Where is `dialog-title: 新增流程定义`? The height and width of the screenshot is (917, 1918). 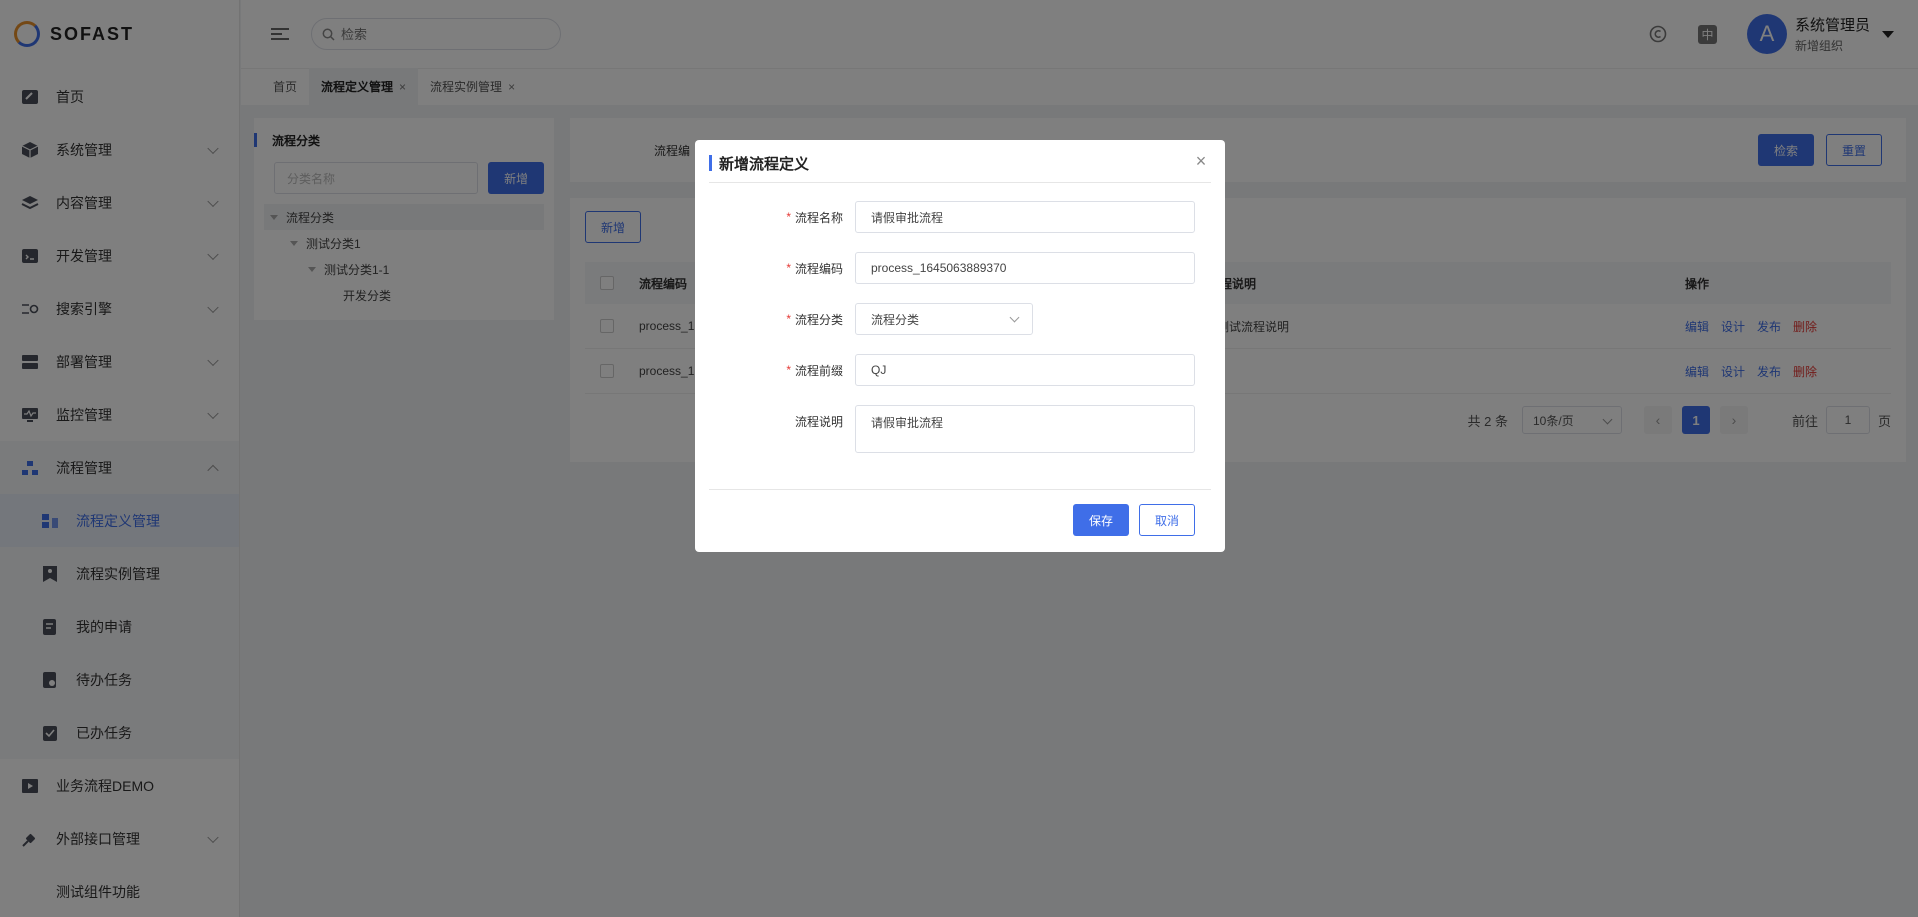 dialog-title: 新增流程定义 is located at coordinates (759, 163).